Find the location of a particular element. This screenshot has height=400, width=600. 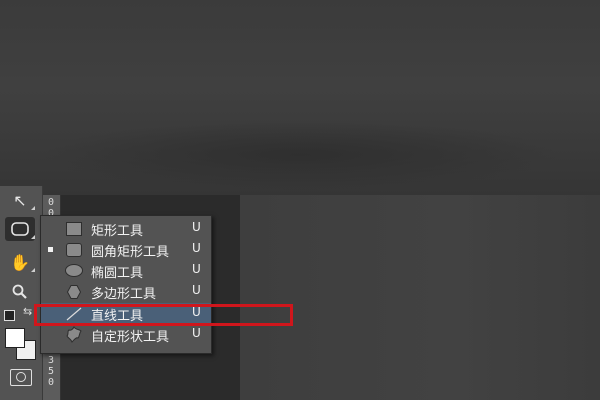

magnifier-icon is located at coordinates (19, 291).